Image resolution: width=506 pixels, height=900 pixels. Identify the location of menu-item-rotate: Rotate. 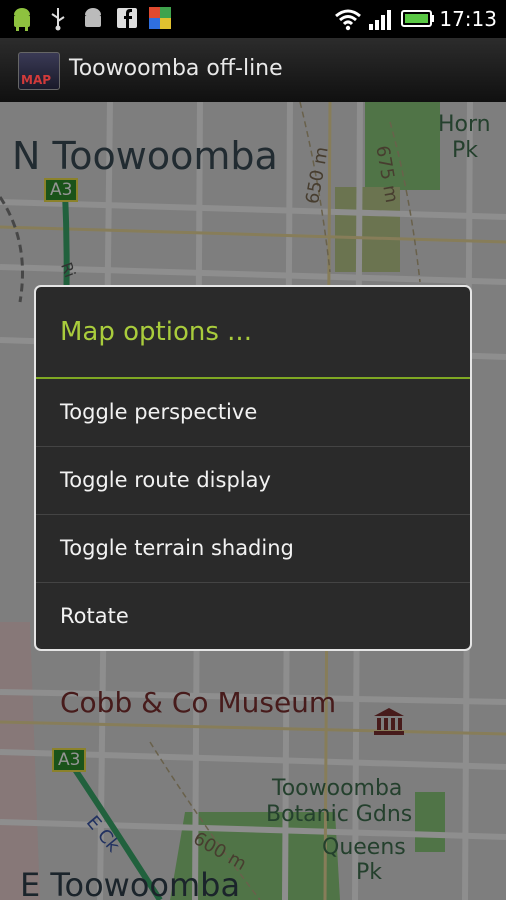
(253, 616).